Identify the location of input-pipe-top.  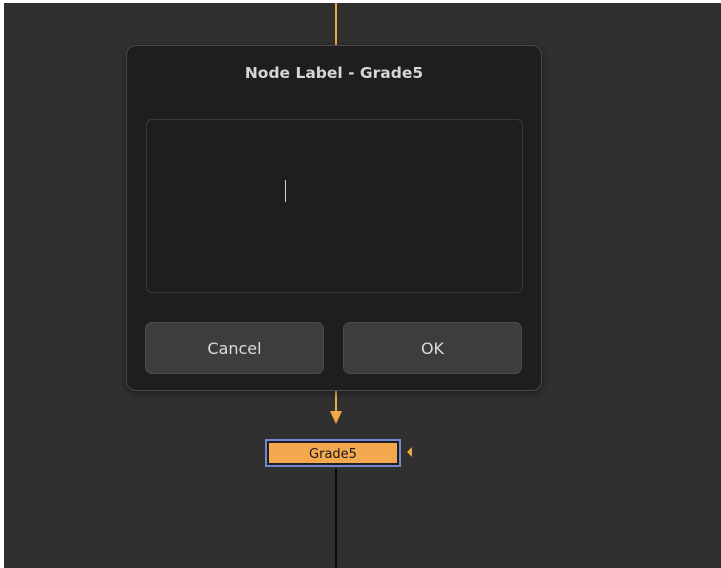
(336, 25).